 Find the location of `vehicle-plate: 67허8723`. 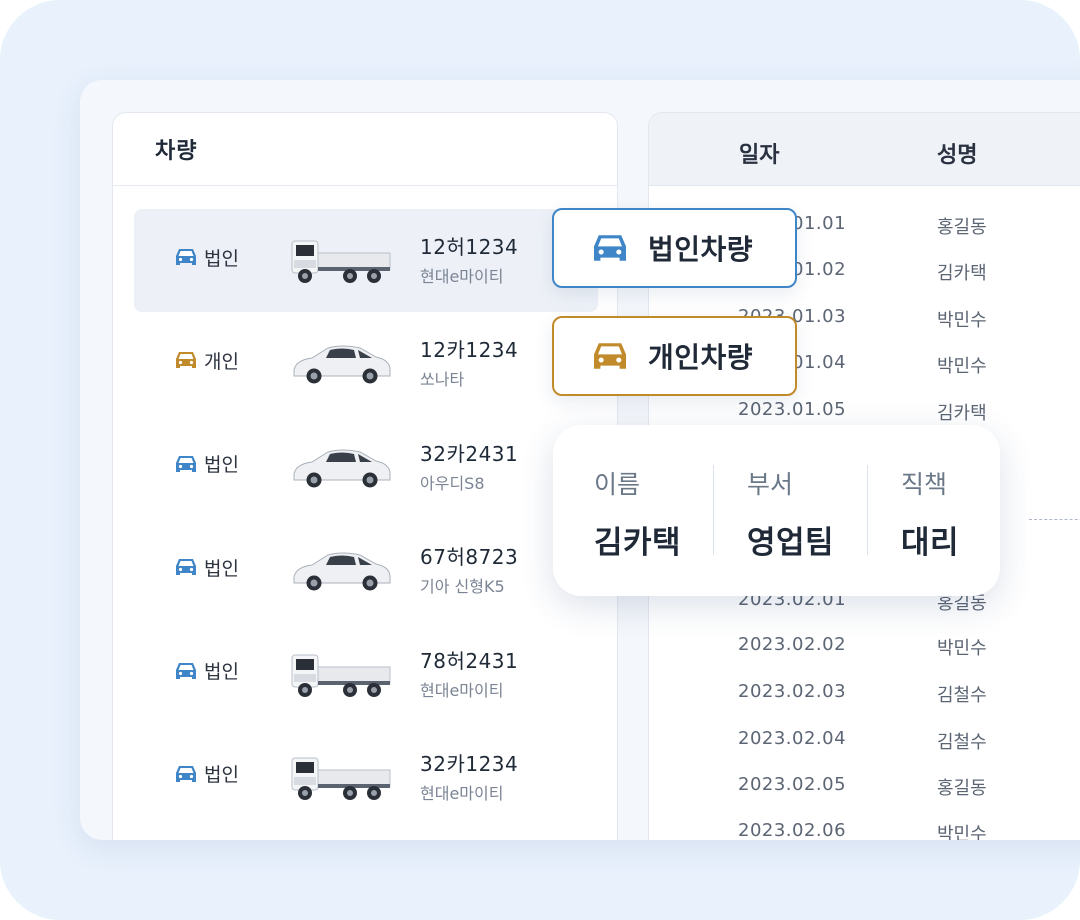

vehicle-plate: 67허8723 is located at coordinates (469, 557).